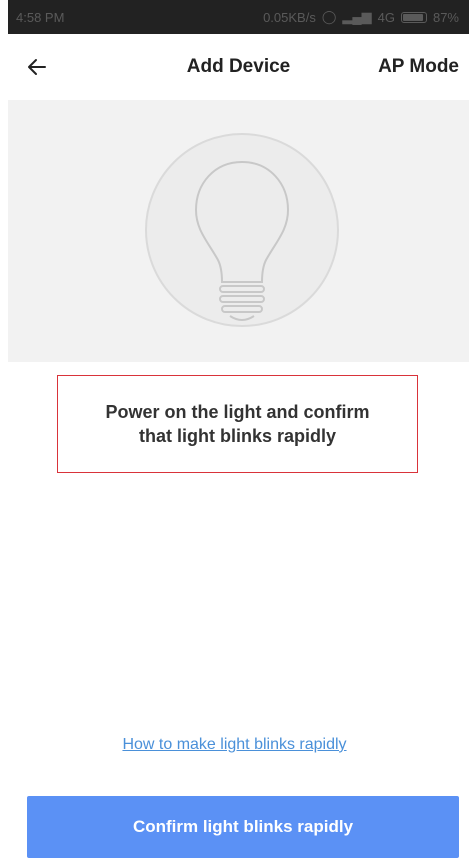 The height and width of the screenshot is (858, 469). What do you see at coordinates (357, 16) in the screenshot?
I see `signal-icon: ▂▄▆` at bounding box center [357, 16].